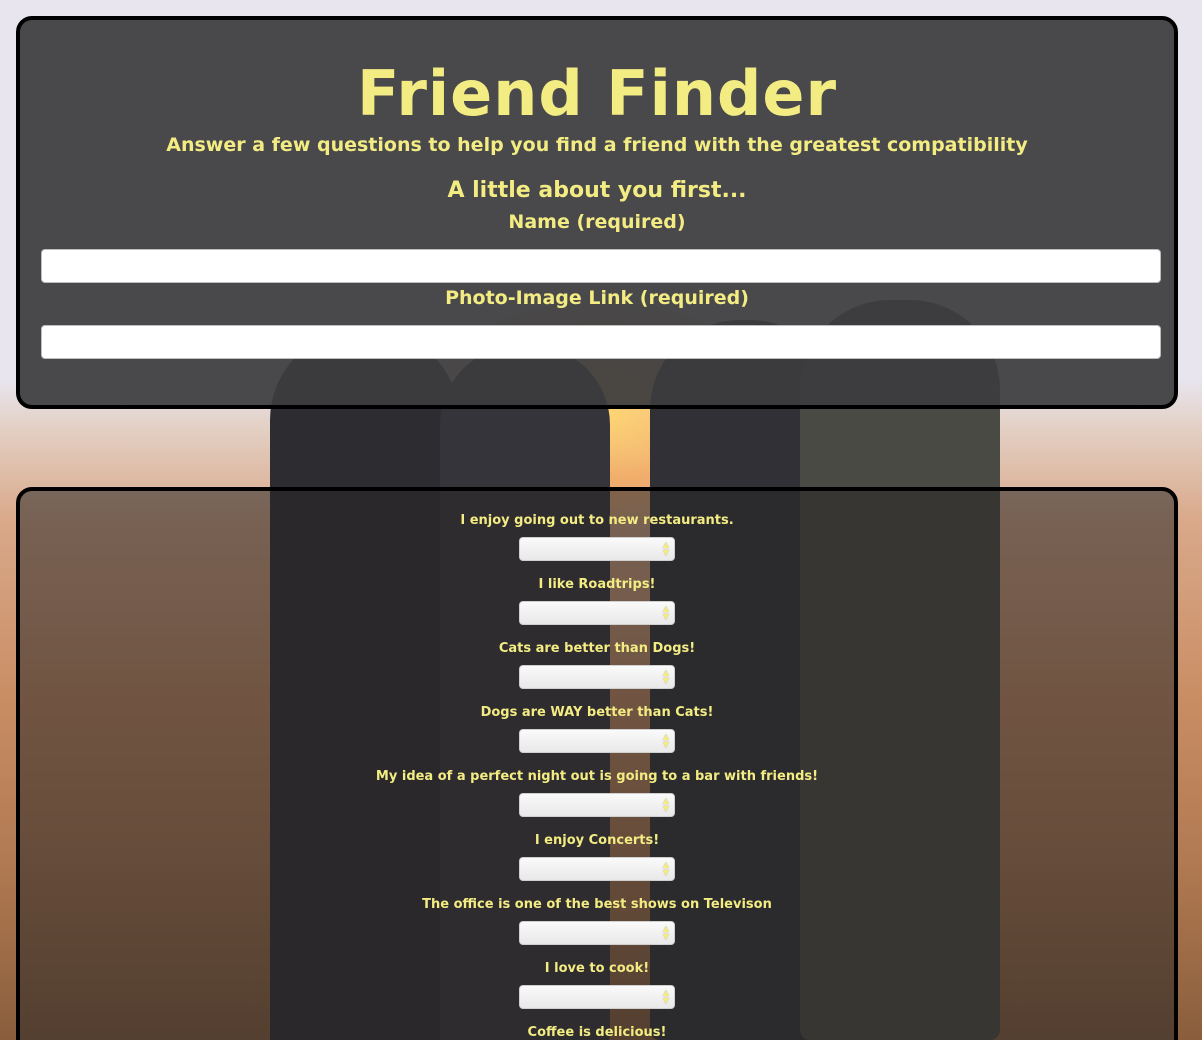  What do you see at coordinates (597, 677) in the screenshot?
I see `question-3-select: ▲ ▼` at bounding box center [597, 677].